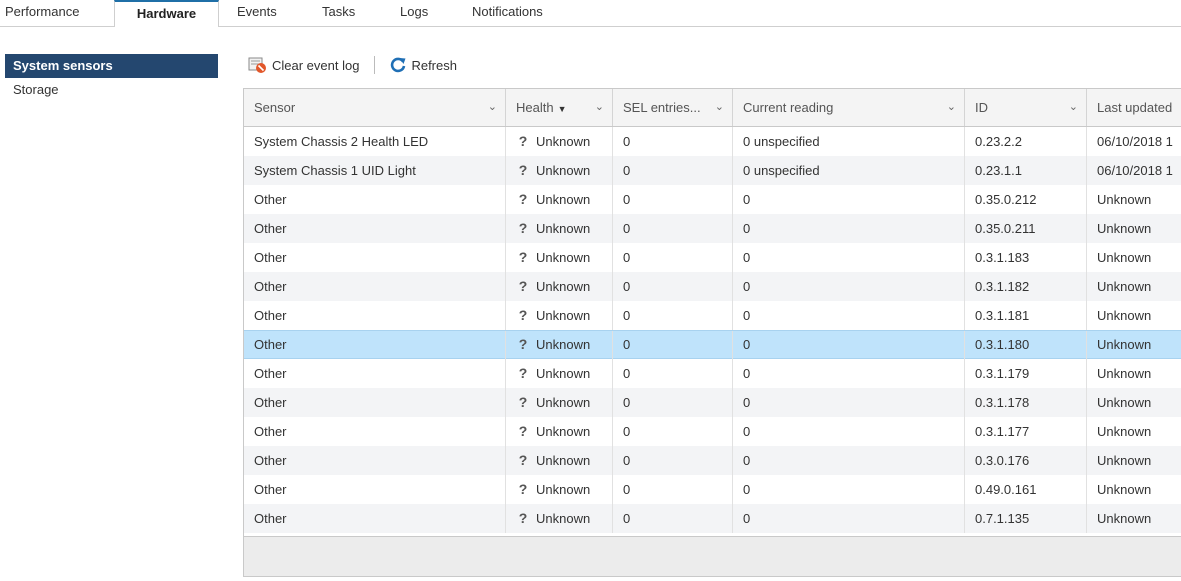  Describe the element at coordinates (1026, 107) in the screenshot. I see `column-header-id: ID ⌄` at that location.